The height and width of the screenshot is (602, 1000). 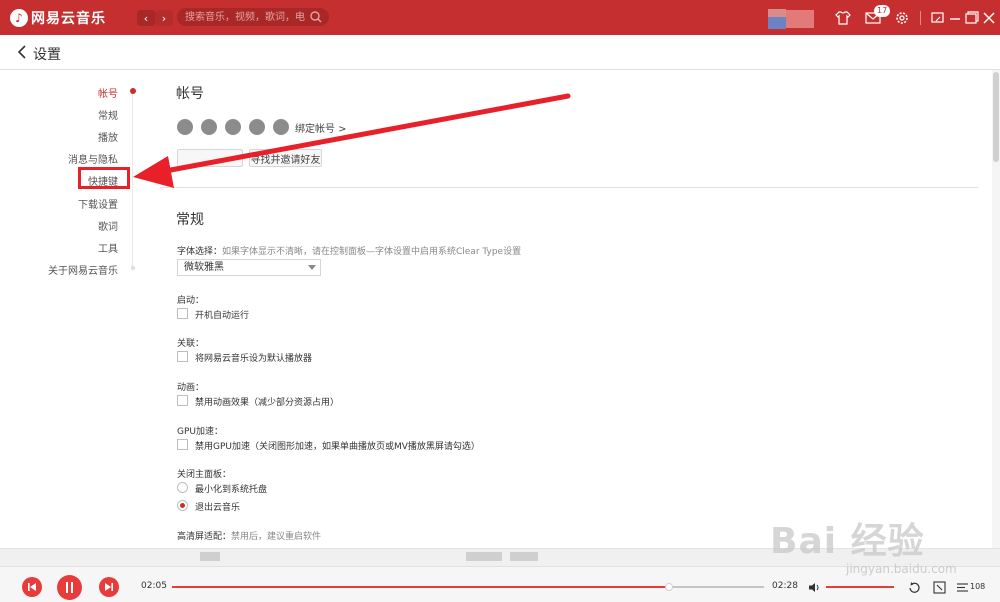 What do you see at coordinates (182, 505) in the screenshot?
I see `exit-app-radio` at bounding box center [182, 505].